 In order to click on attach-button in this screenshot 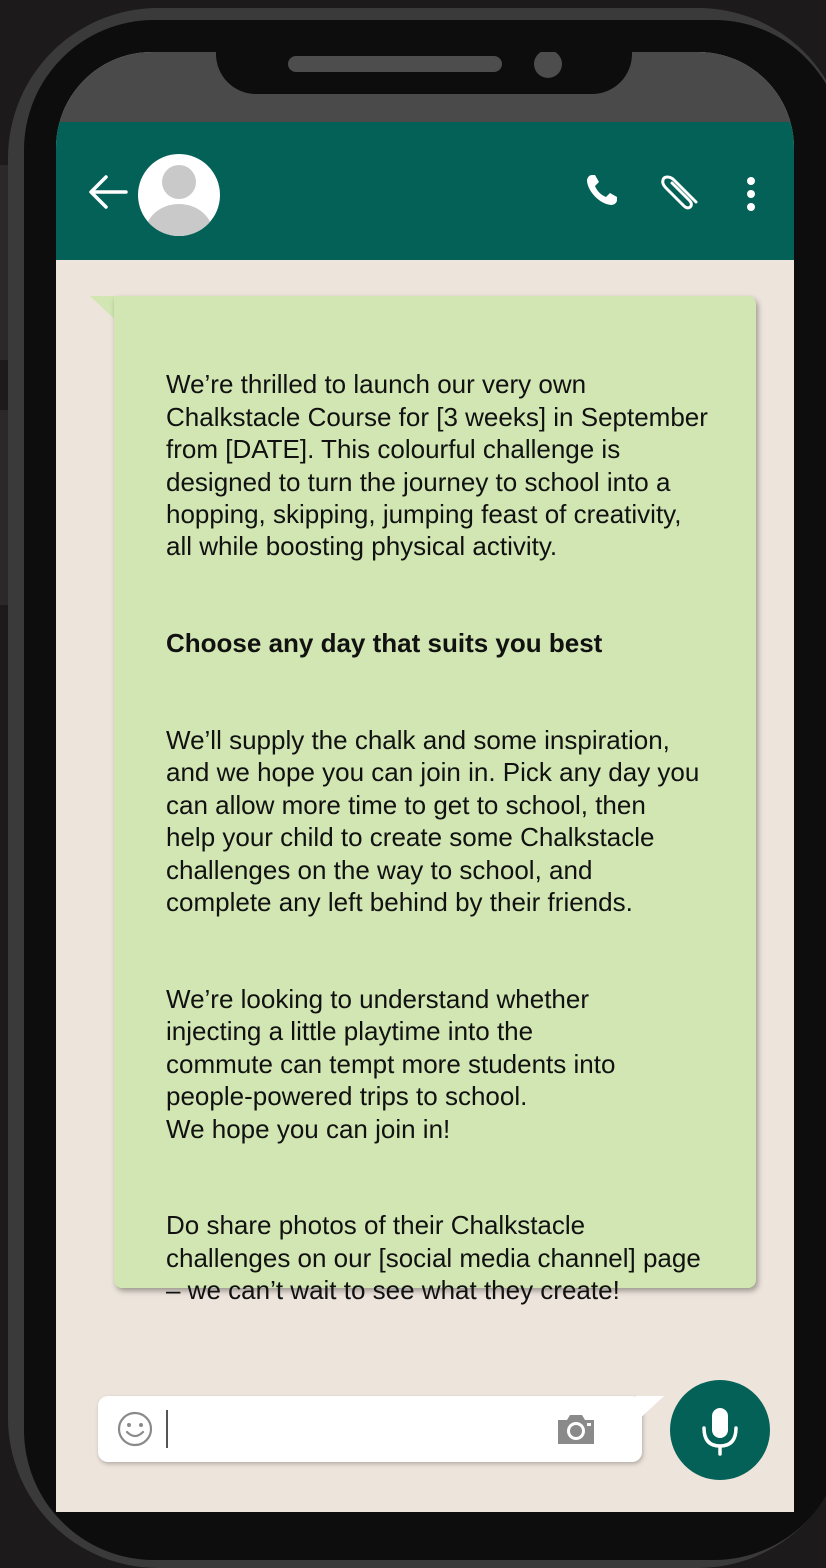, I will do `click(681, 193)`.